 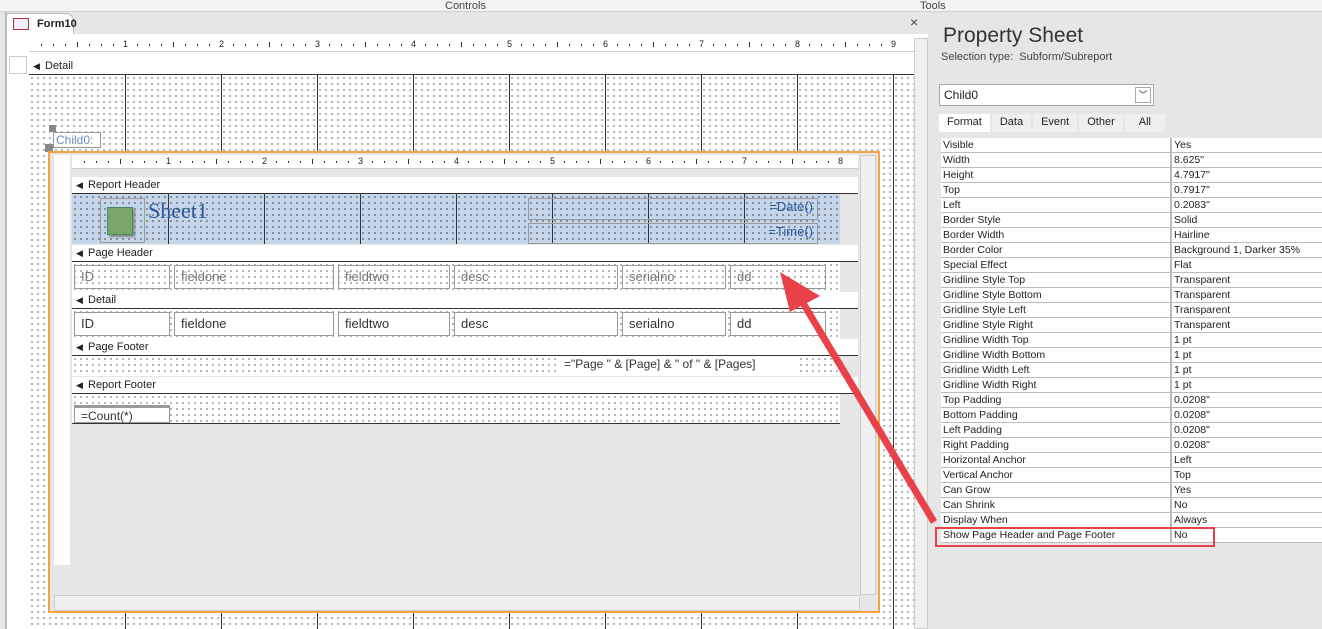 I want to click on annotation-arrow, so click(x=859, y=398).